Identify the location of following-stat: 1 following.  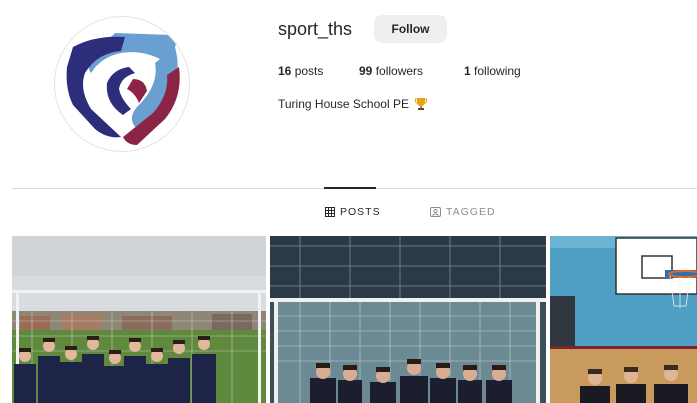
(492, 71).